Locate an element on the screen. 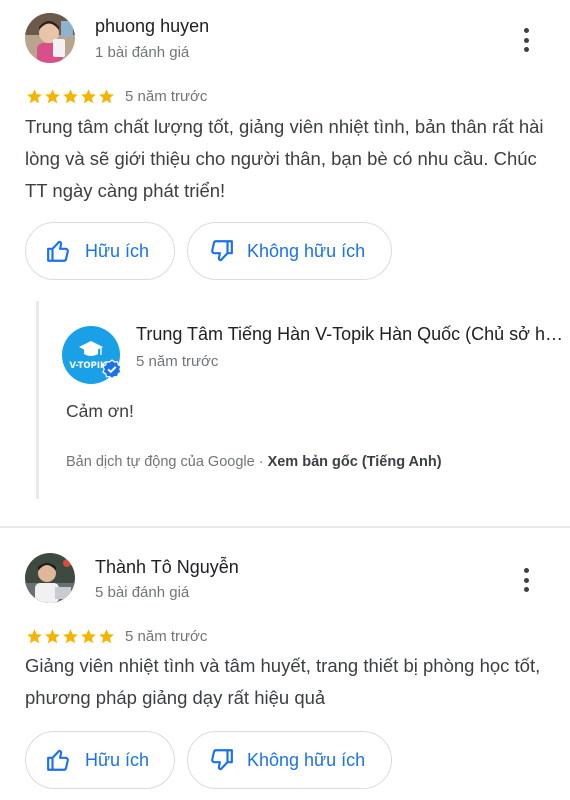  reply-indent-bar is located at coordinates (37, 400).